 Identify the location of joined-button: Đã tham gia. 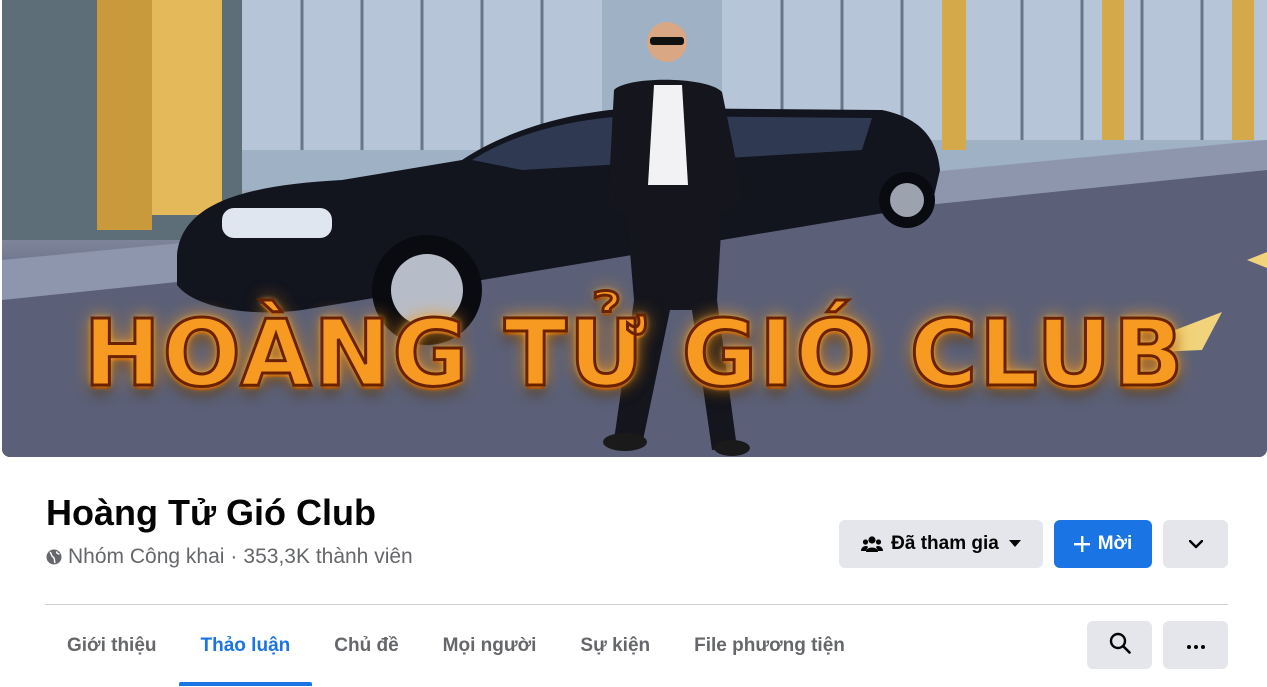
(941, 544).